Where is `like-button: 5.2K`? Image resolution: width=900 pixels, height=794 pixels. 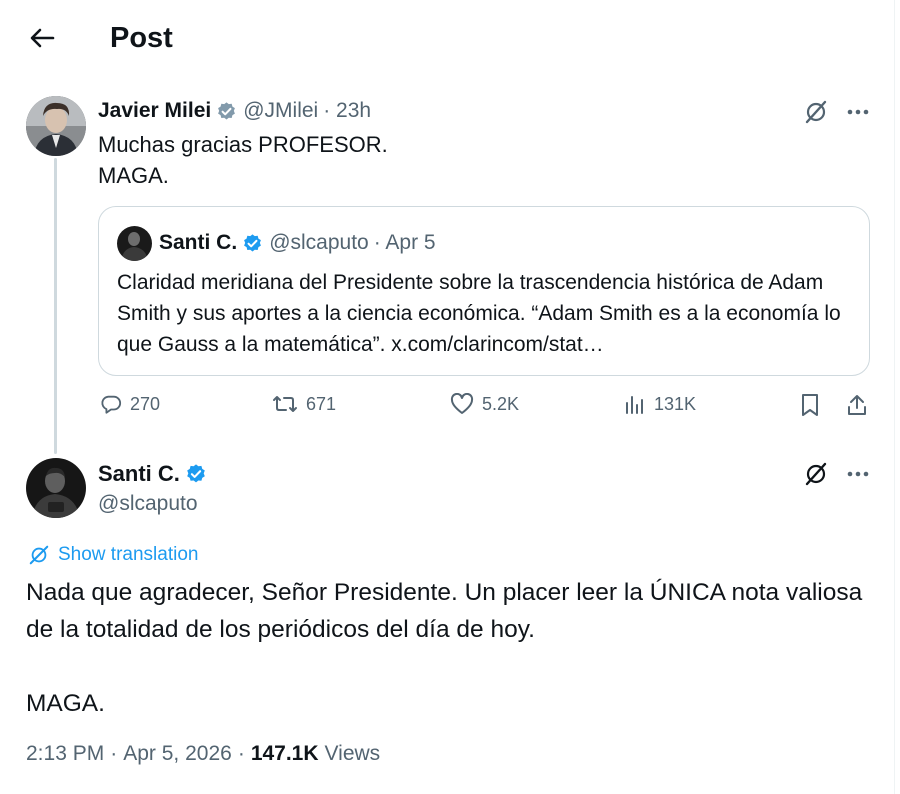
like-button: 5.2K is located at coordinates (484, 404).